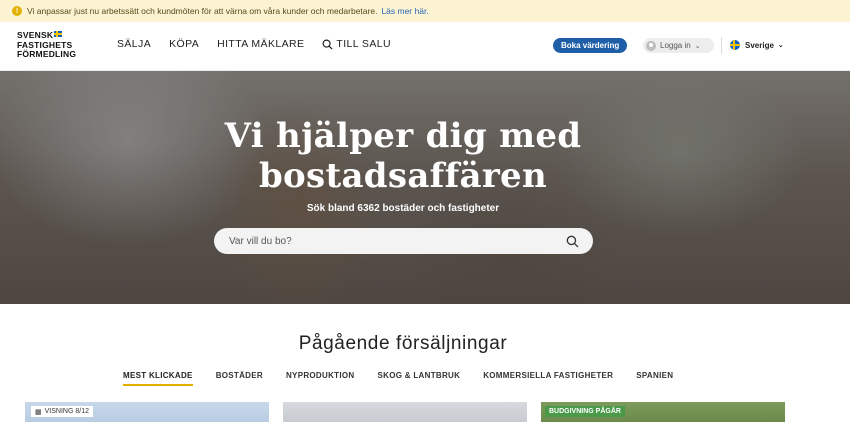 The image size is (850, 422). What do you see at coordinates (548, 378) in the screenshot?
I see `tab-kommersiella: KOMMERSIELLA FASTIGHETER` at bounding box center [548, 378].